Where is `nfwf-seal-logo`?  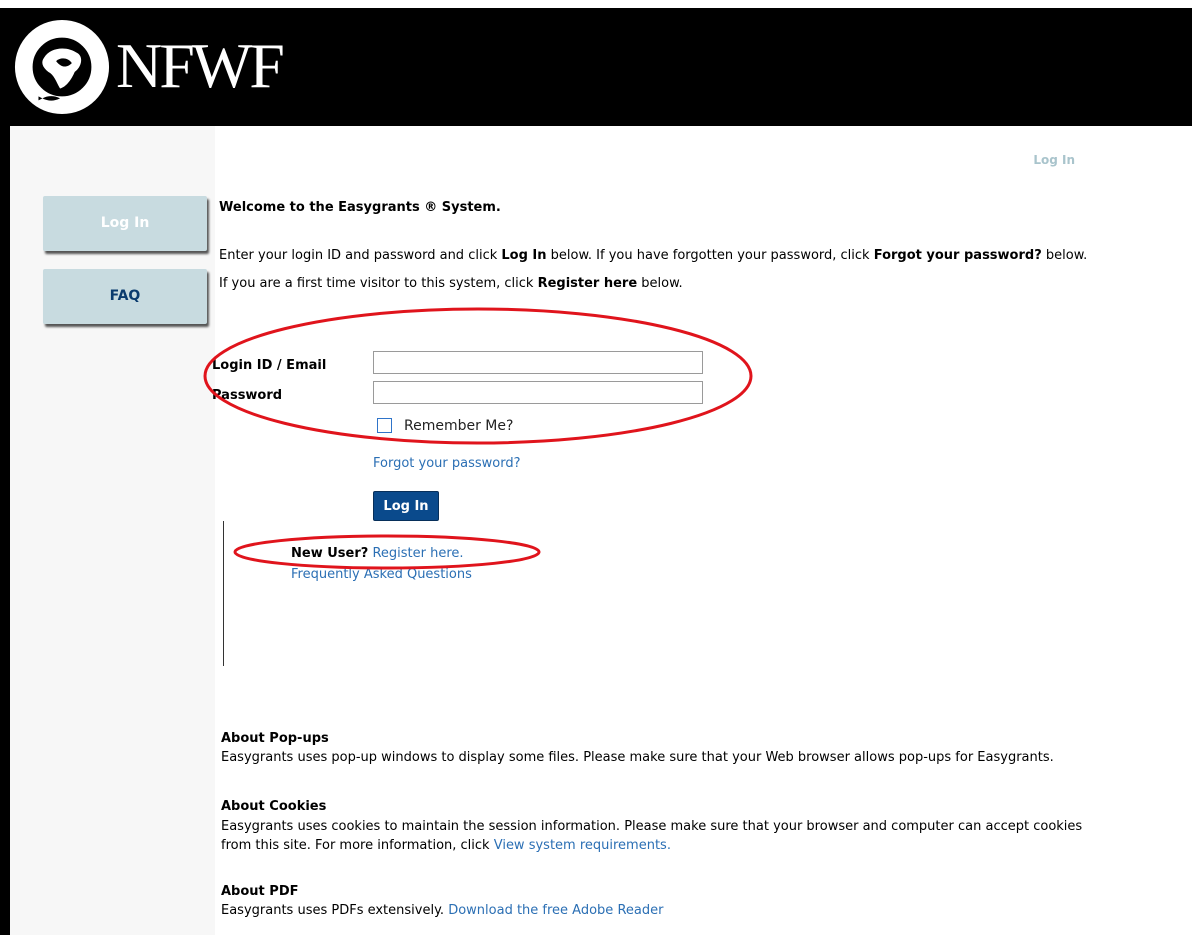 nfwf-seal-logo is located at coordinates (62, 67).